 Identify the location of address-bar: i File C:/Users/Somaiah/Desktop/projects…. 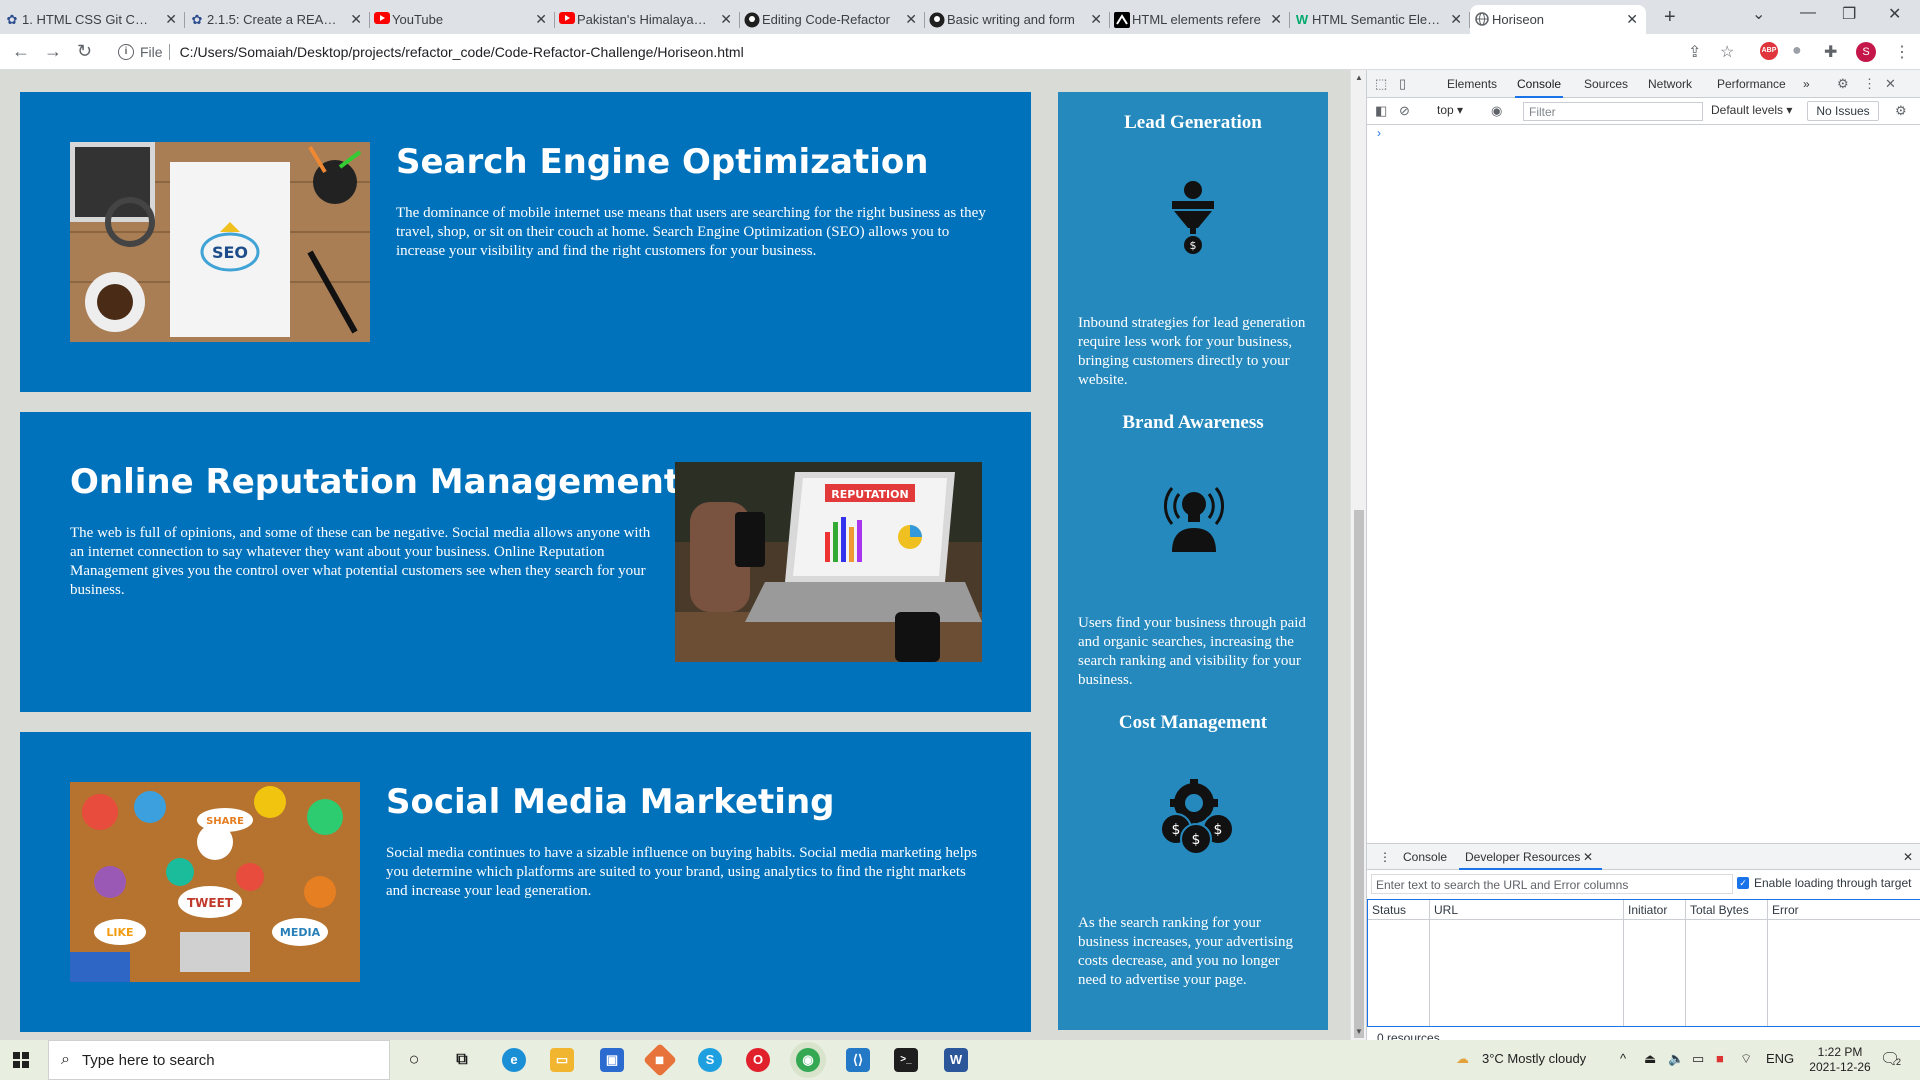
(920, 52).